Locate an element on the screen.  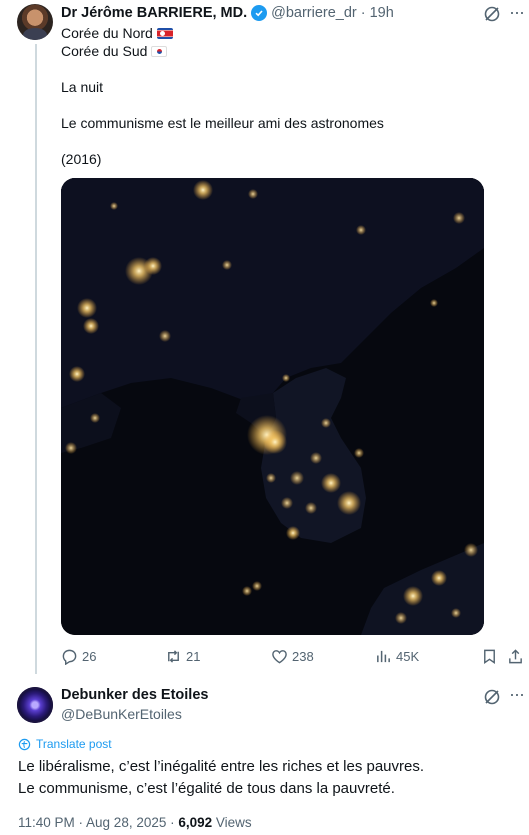
tweet-action-bar: 26 21 238 45K is located at coordinates (292, 656).